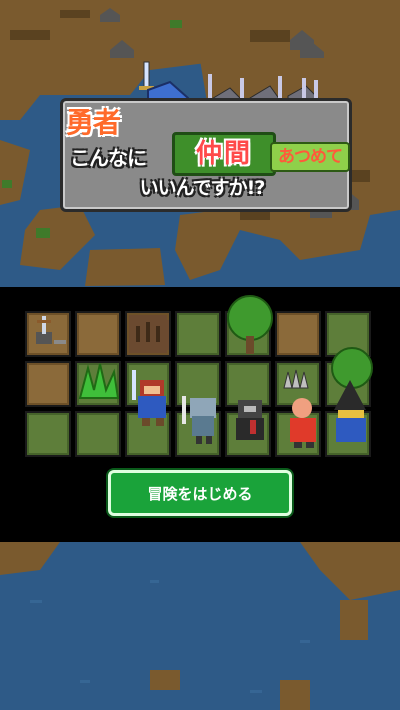  I want to click on title-konnani-text: こんなに, so click(108, 158).